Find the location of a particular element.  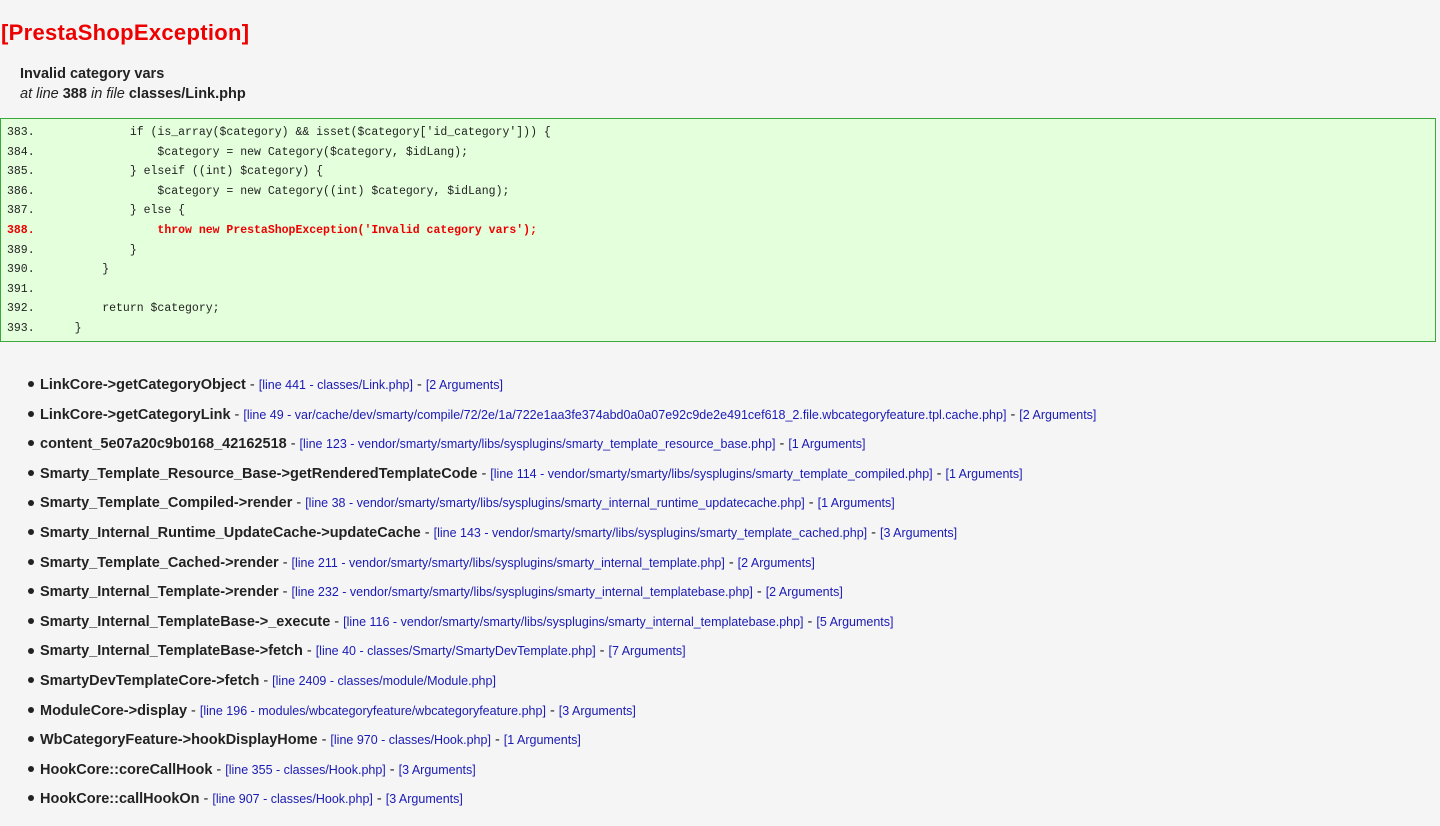

code-text: } elseif ((int) $category) { is located at coordinates (185, 172).